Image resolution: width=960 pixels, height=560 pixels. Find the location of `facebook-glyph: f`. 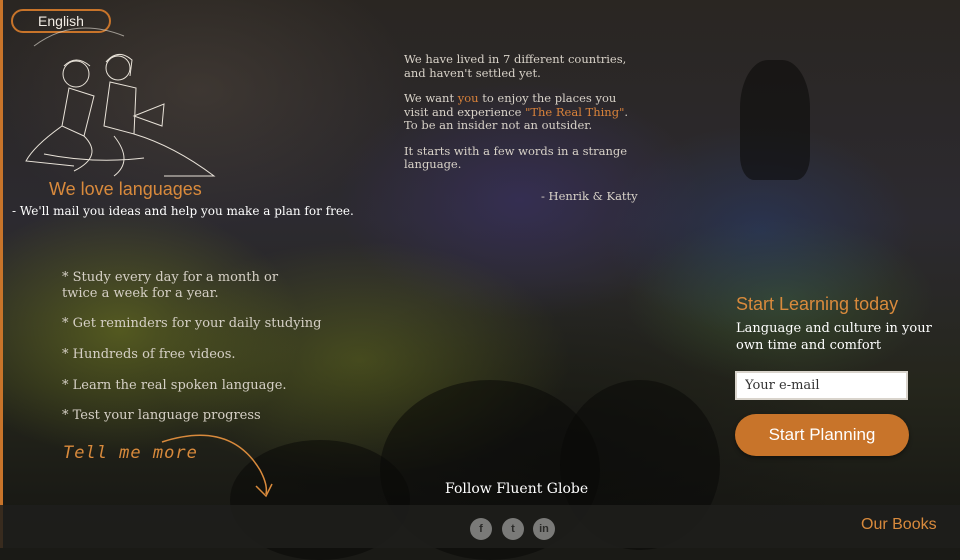

facebook-glyph: f is located at coordinates (481, 529).